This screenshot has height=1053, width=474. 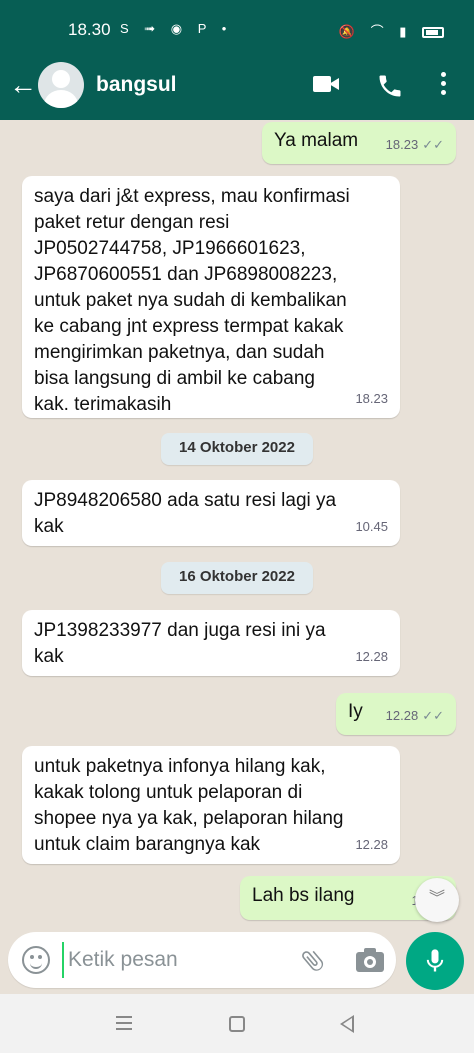 What do you see at coordinates (443, 86) in the screenshot?
I see `more-vert-icon` at bounding box center [443, 86].